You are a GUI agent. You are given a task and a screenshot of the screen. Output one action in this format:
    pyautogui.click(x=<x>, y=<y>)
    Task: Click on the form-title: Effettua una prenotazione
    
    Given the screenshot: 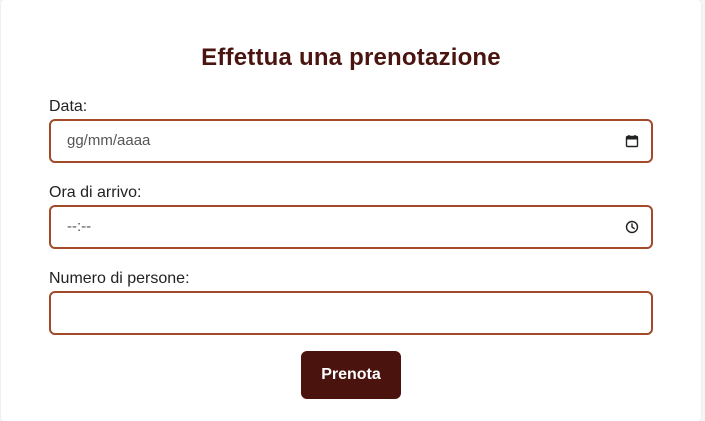 What is the action you would take?
    pyautogui.click(x=351, y=57)
    